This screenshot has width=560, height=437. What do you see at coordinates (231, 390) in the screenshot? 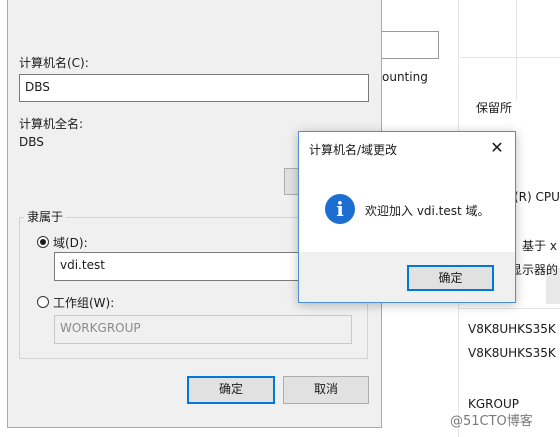
I see `ok-button: 确定` at bounding box center [231, 390].